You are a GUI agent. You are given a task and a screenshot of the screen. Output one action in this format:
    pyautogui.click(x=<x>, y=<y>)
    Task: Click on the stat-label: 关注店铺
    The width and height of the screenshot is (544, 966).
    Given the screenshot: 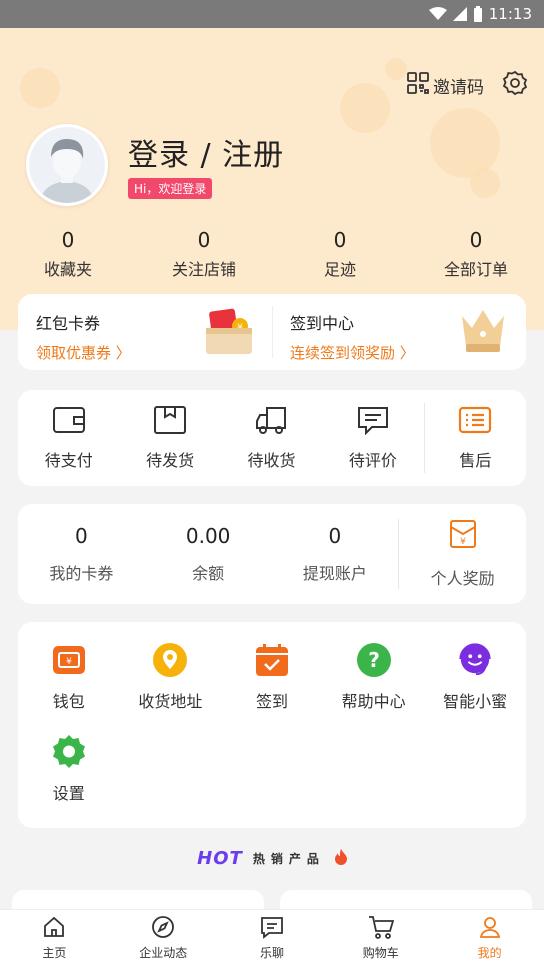 What is the action you would take?
    pyautogui.click(x=203, y=269)
    